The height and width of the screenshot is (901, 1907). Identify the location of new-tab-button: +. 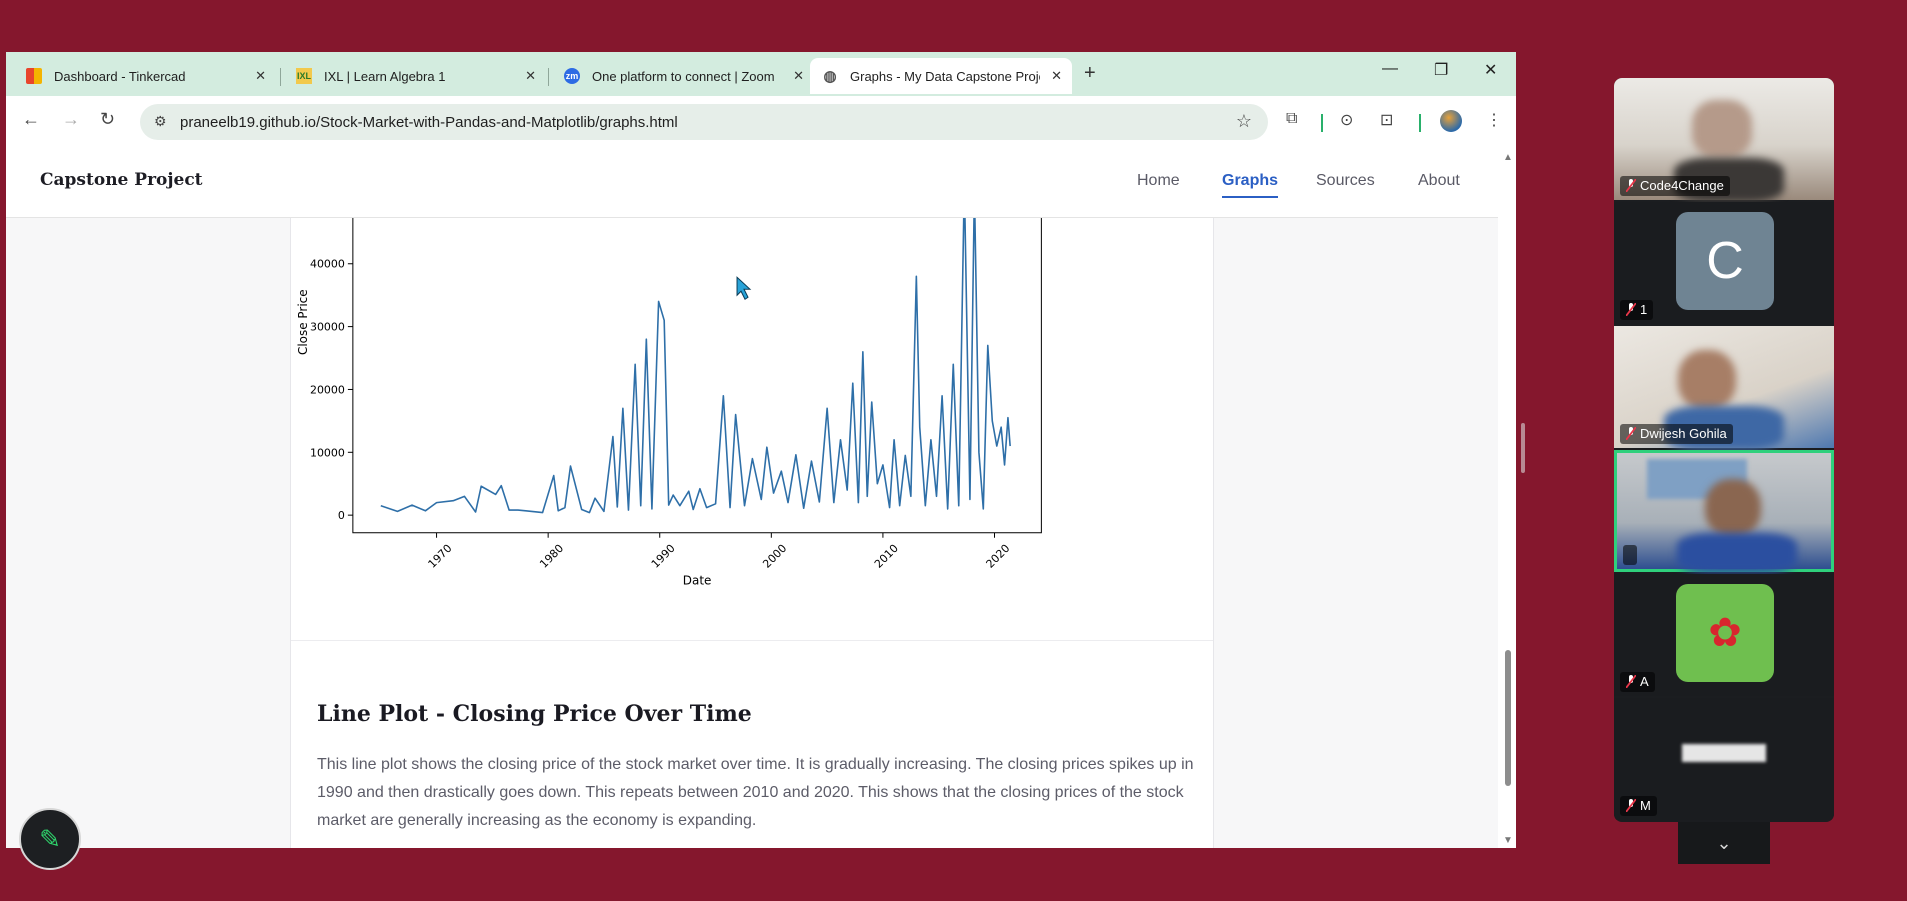
(1090, 73).